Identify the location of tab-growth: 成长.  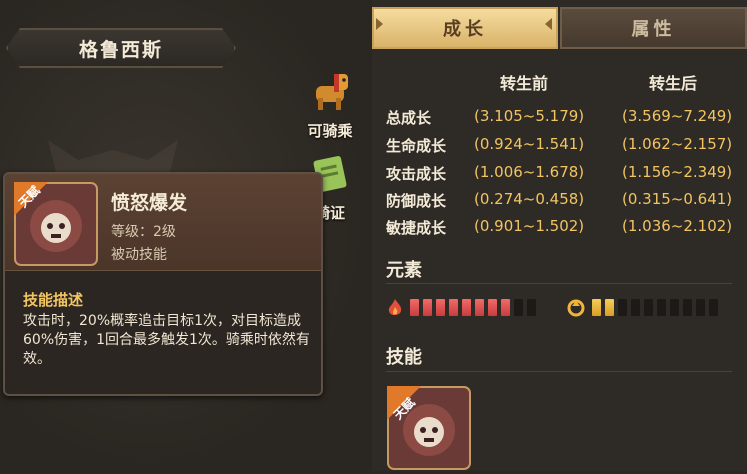
(465, 28).